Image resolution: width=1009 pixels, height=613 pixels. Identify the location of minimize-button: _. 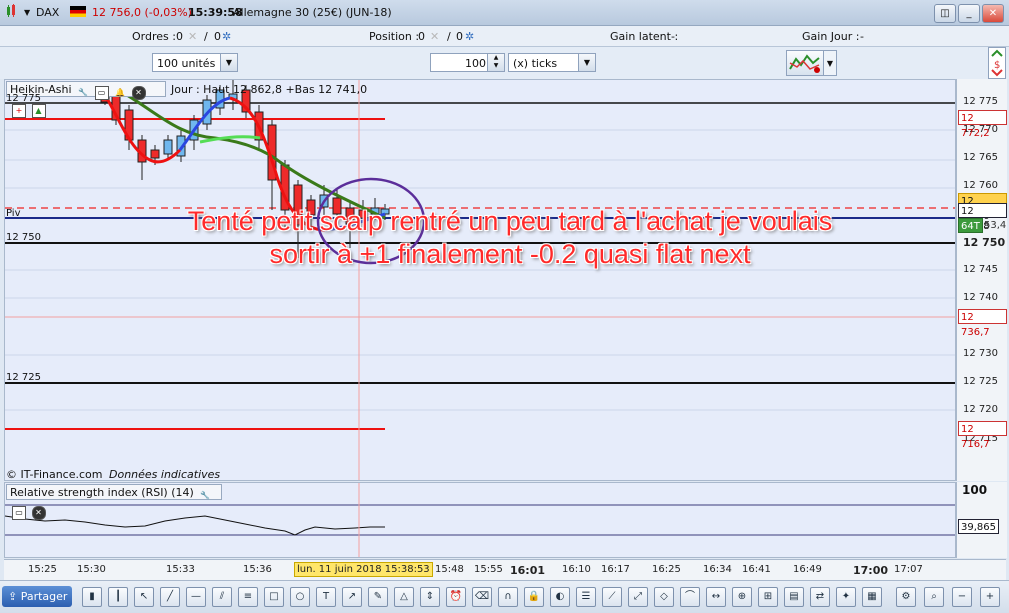
(969, 13).